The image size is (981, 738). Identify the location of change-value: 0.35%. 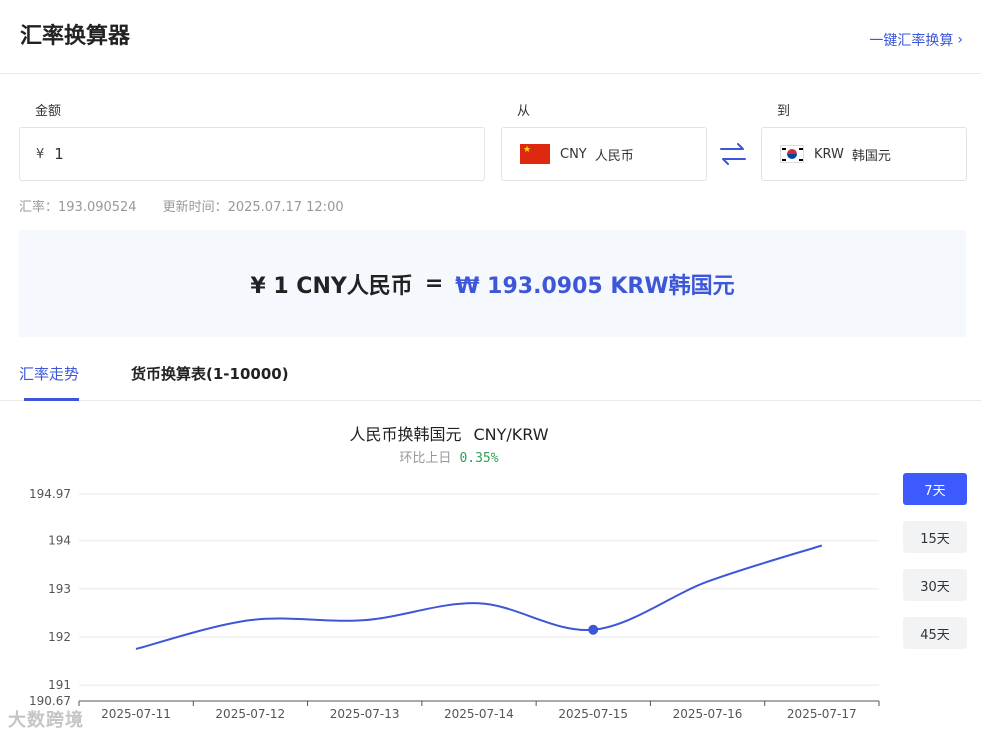
(479, 458).